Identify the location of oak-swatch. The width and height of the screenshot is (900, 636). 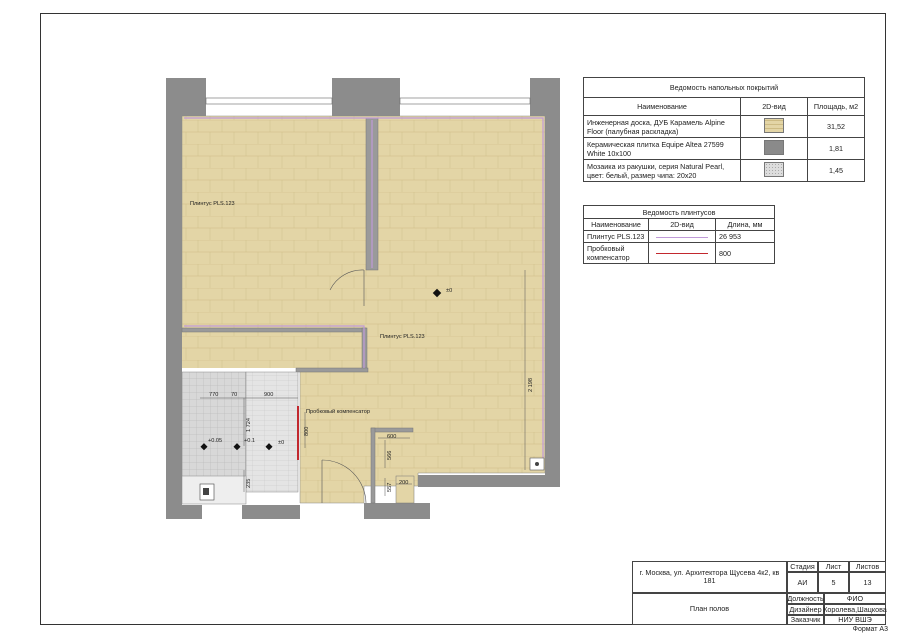
(774, 125).